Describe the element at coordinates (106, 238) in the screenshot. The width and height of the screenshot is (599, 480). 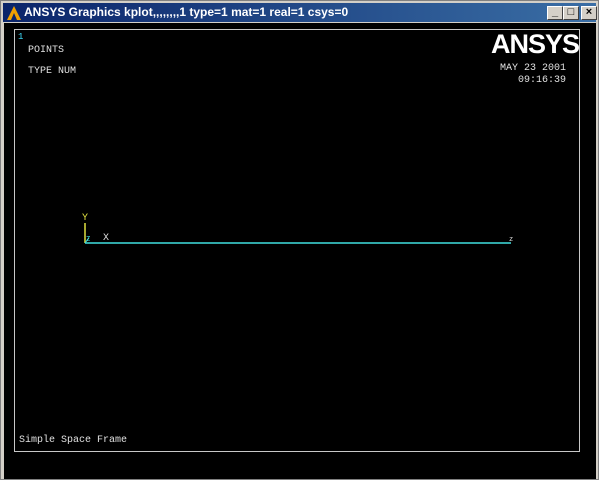
I see `x-axis-label: X` at that location.